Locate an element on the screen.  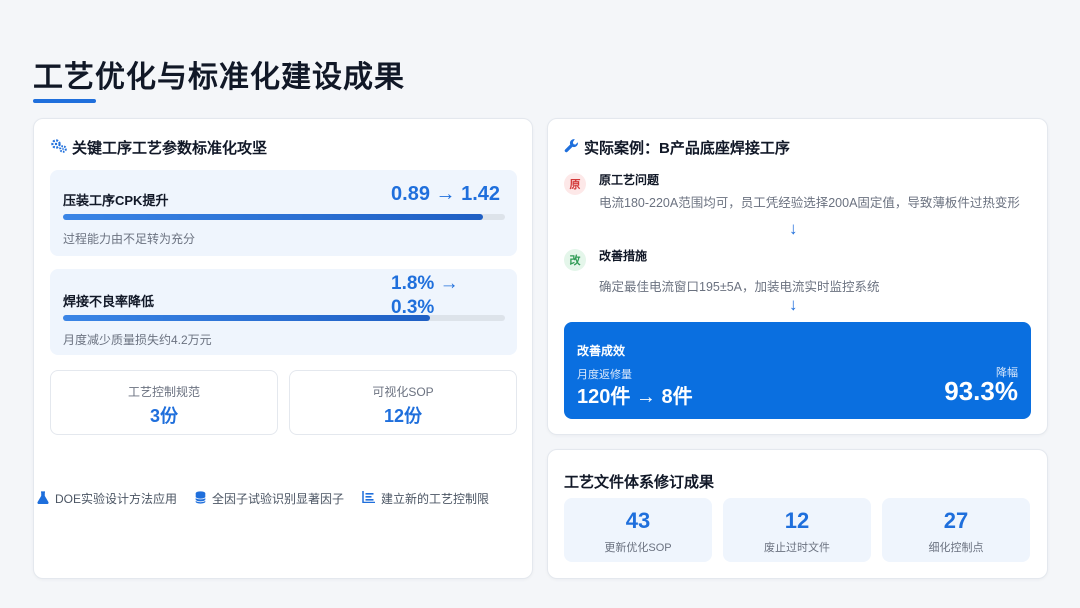
method-label: 建立新的工艺控制限 is located at coordinates (435, 499).